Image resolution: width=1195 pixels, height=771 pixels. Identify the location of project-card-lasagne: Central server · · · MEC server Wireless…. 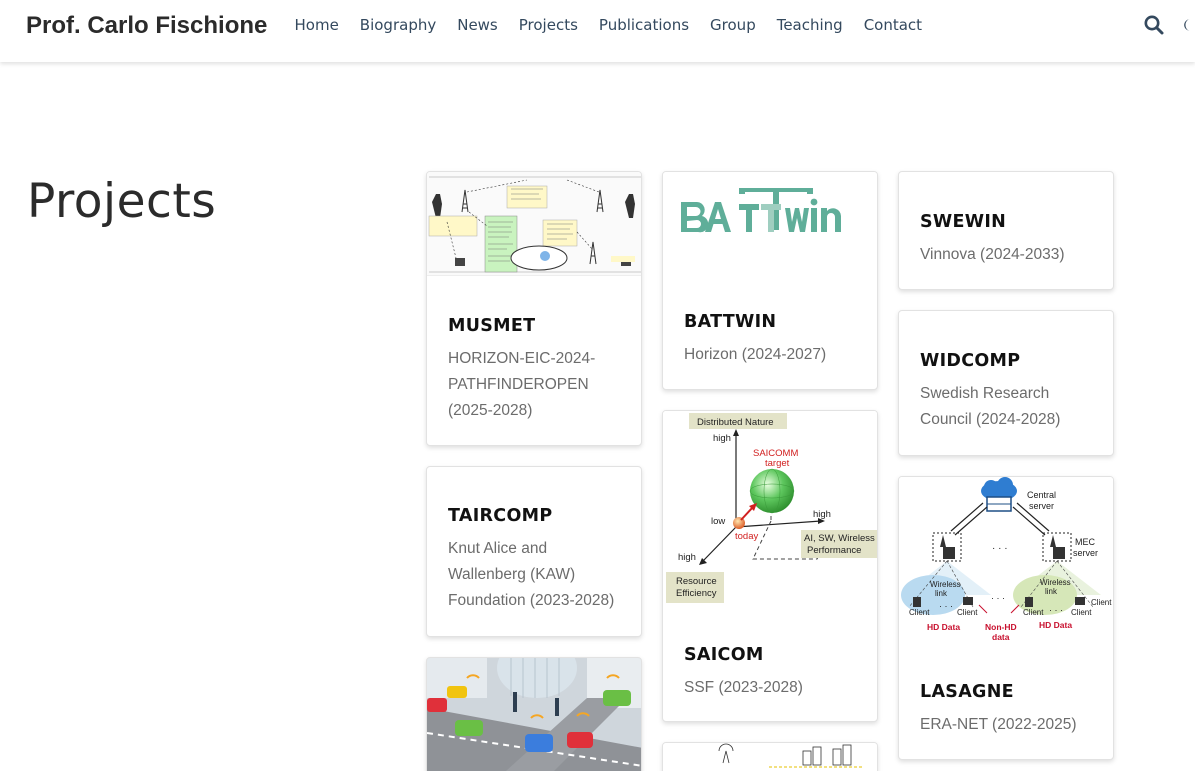
(1006, 618).